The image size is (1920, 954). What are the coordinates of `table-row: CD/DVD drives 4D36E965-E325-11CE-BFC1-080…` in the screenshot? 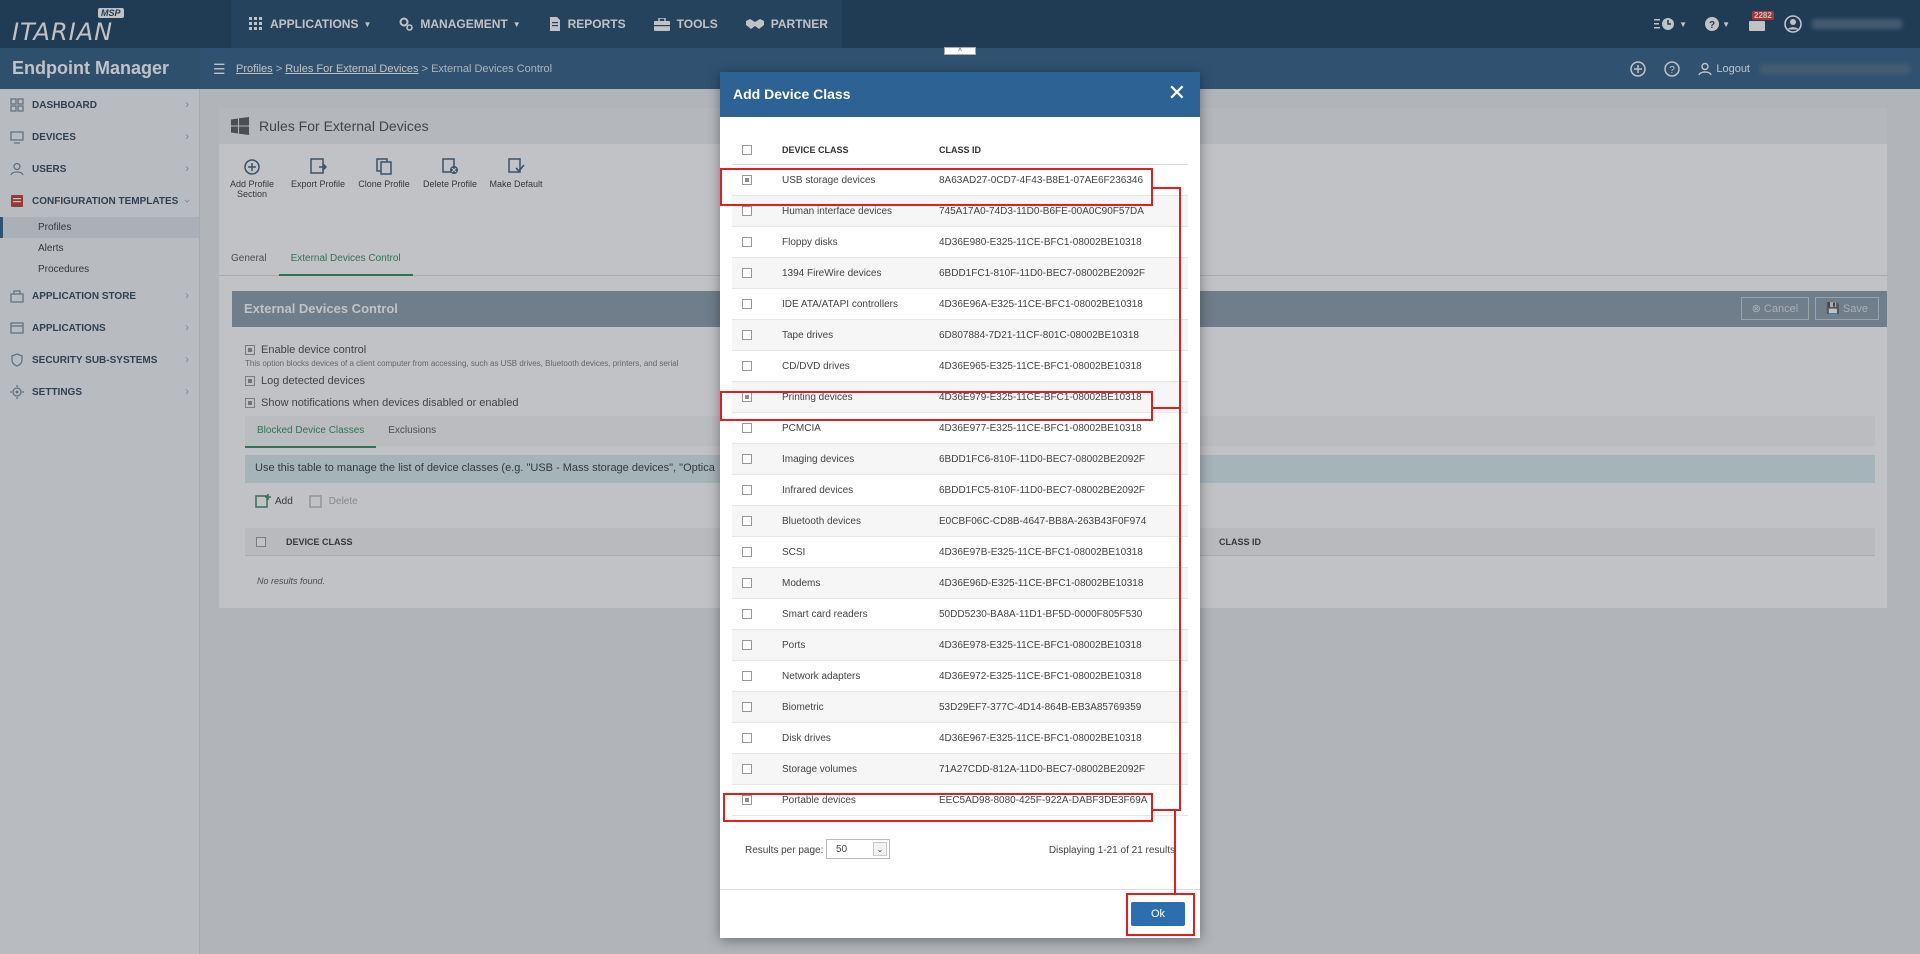 It's located at (960, 366).